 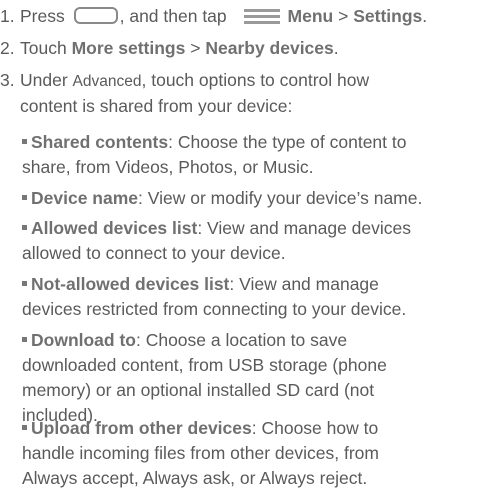 I want to click on advanced-label: Advanced, so click(x=107, y=81).